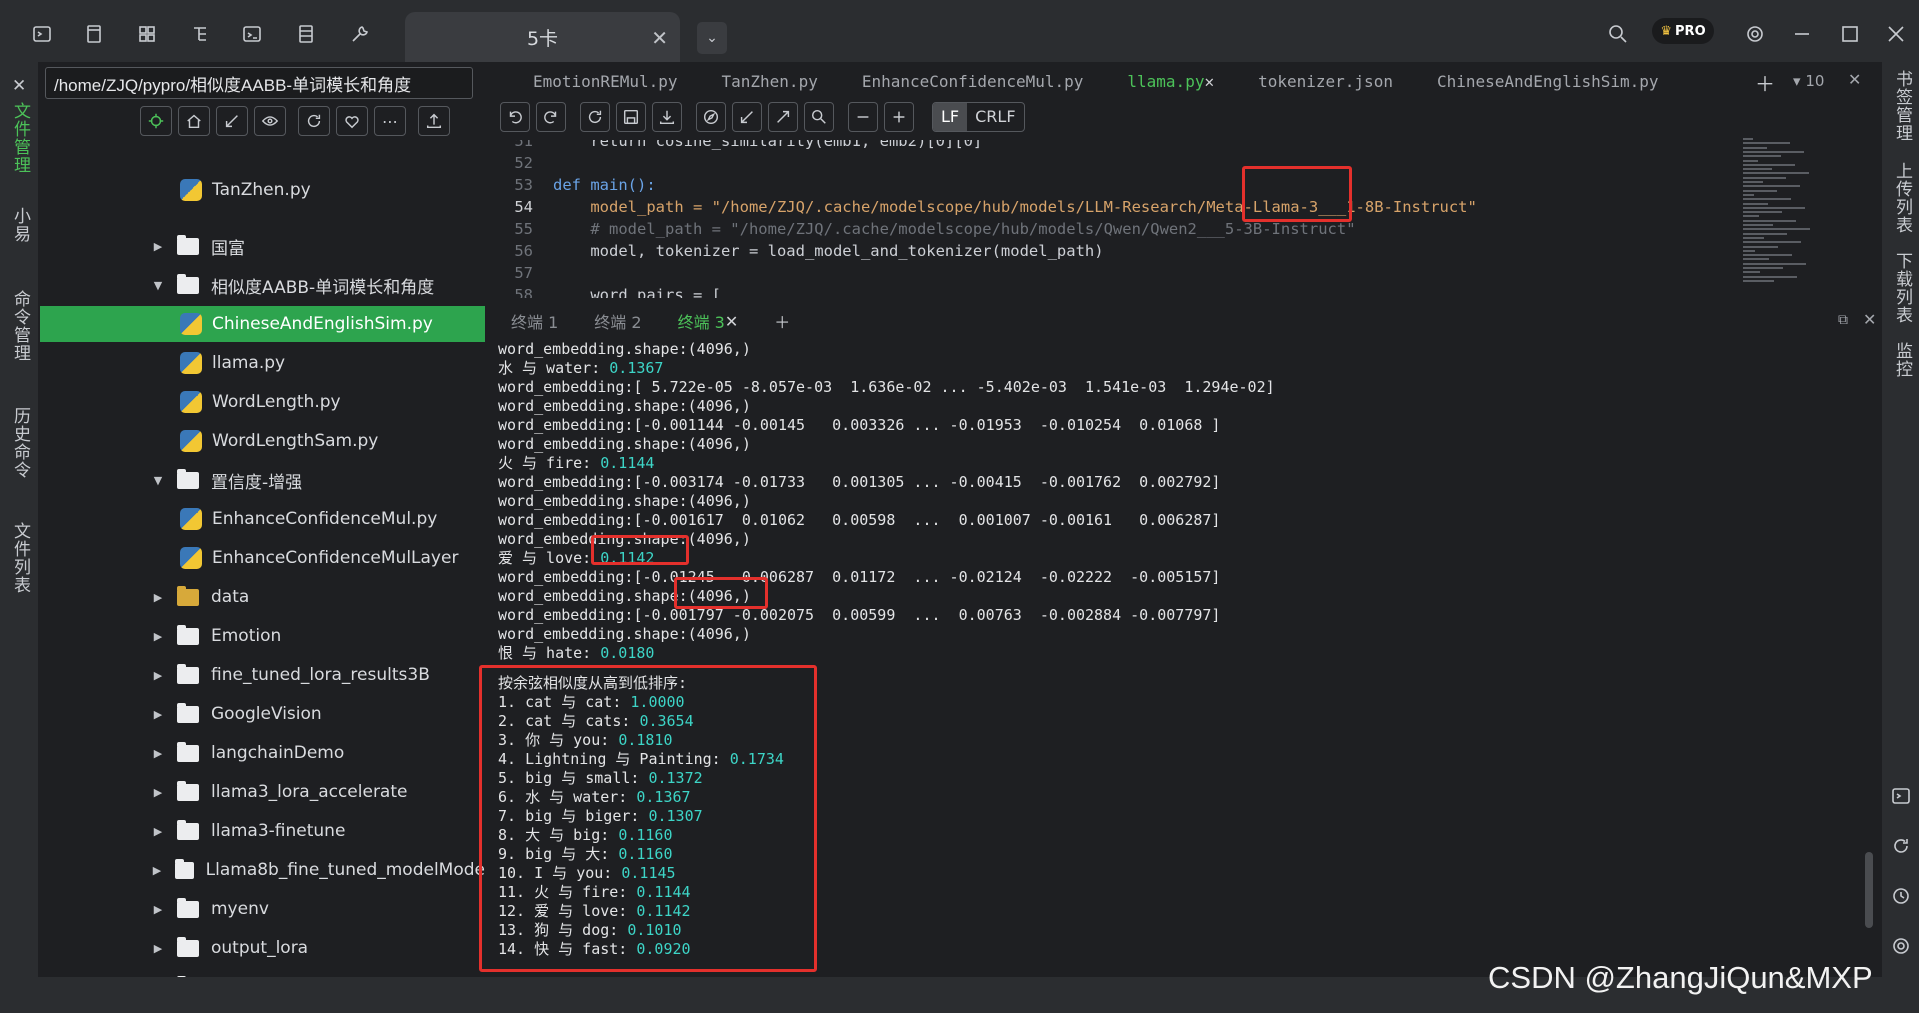 This screenshot has width=1919, height=1013. Describe the element at coordinates (1901, 846) in the screenshot. I see `refresh-icon` at that location.